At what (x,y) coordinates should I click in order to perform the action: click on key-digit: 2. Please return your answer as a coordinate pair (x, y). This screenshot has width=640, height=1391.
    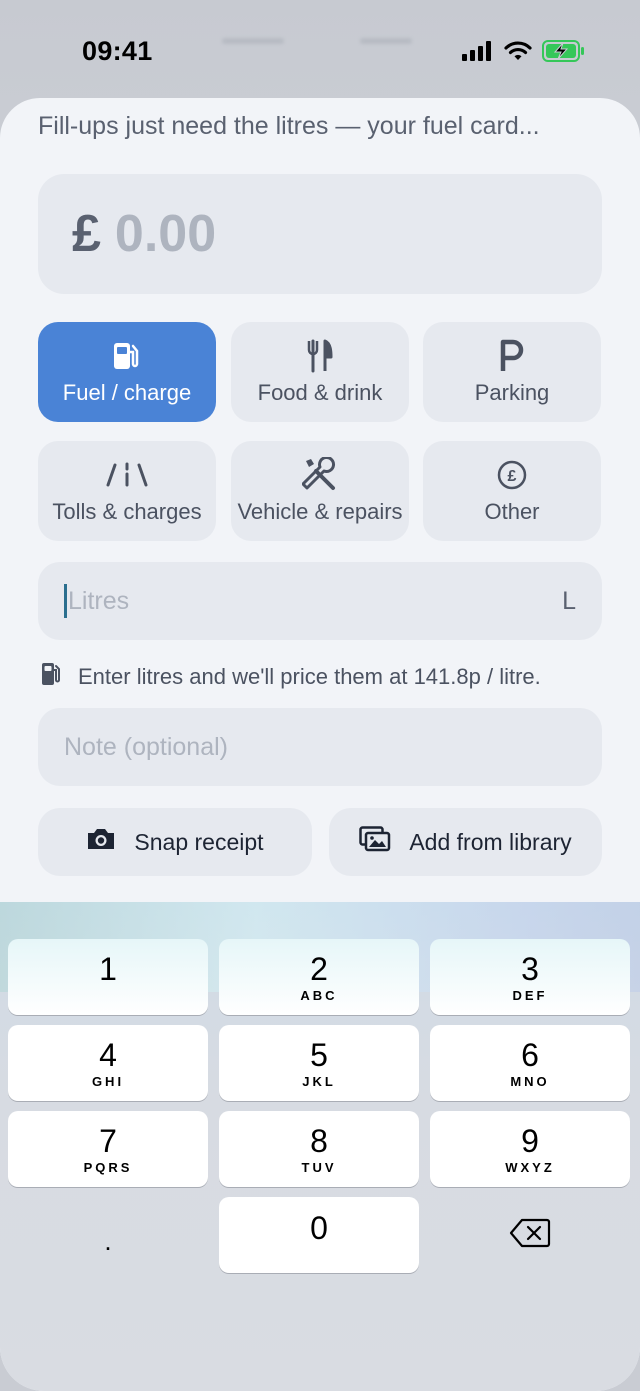
    Looking at the image, I should click on (319, 968).